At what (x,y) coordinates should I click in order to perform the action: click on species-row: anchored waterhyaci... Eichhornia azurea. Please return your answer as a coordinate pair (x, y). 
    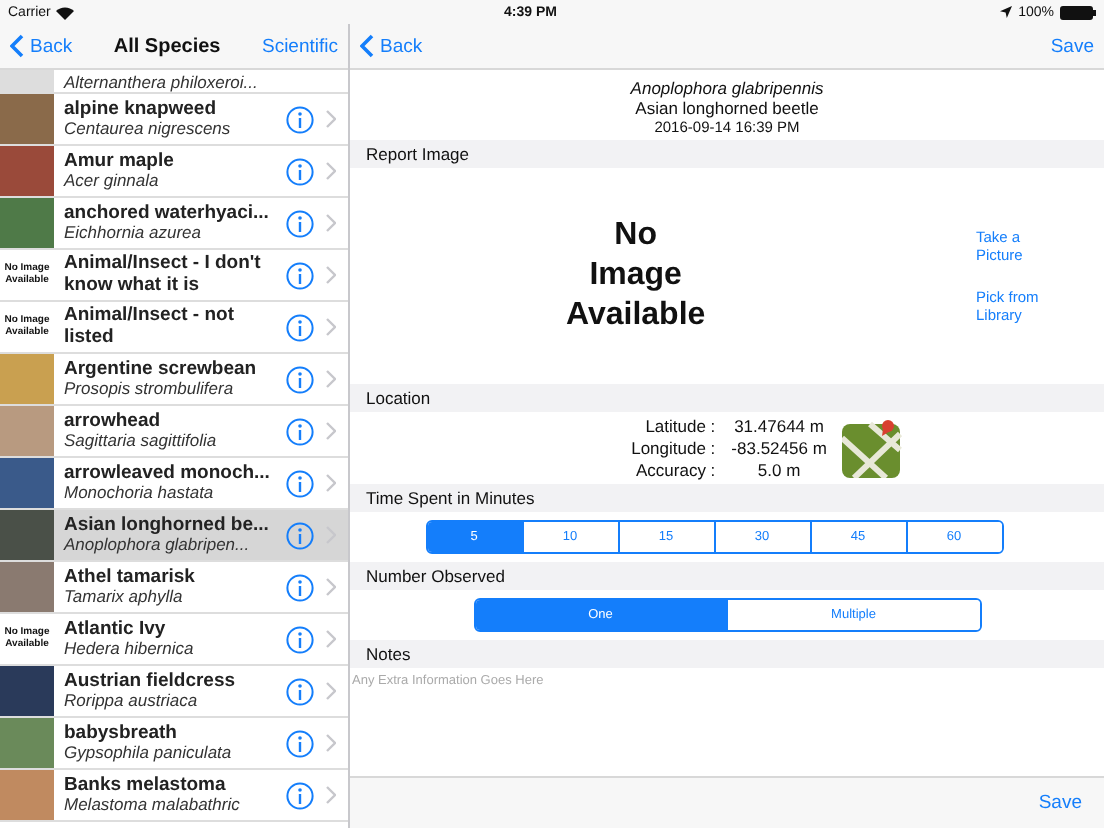
    Looking at the image, I should click on (174, 224).